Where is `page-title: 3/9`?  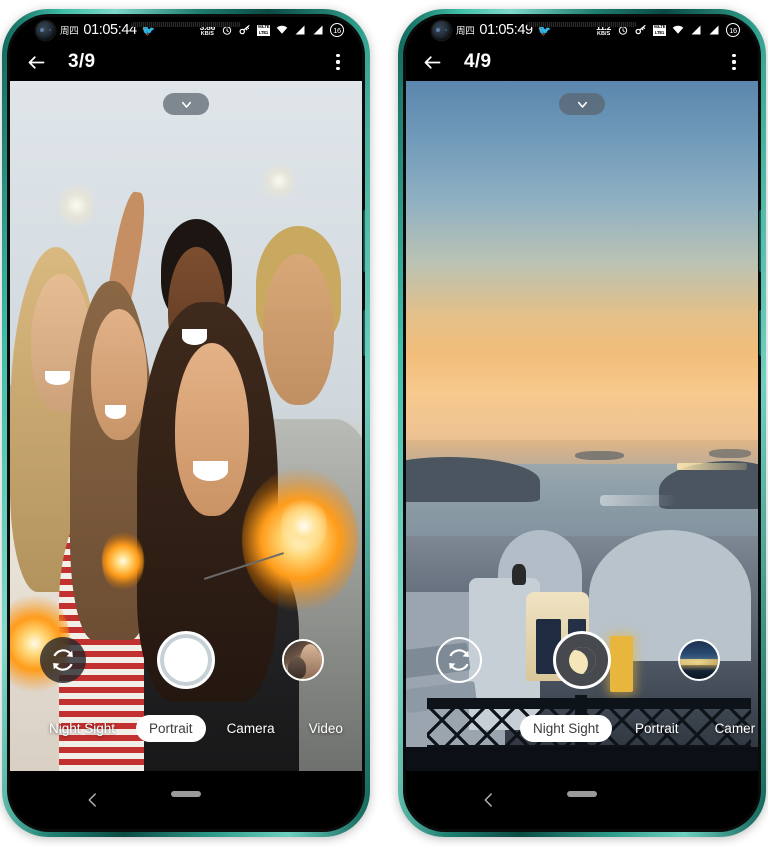
page-title: 3/9 is located at coordinates (82, 61).